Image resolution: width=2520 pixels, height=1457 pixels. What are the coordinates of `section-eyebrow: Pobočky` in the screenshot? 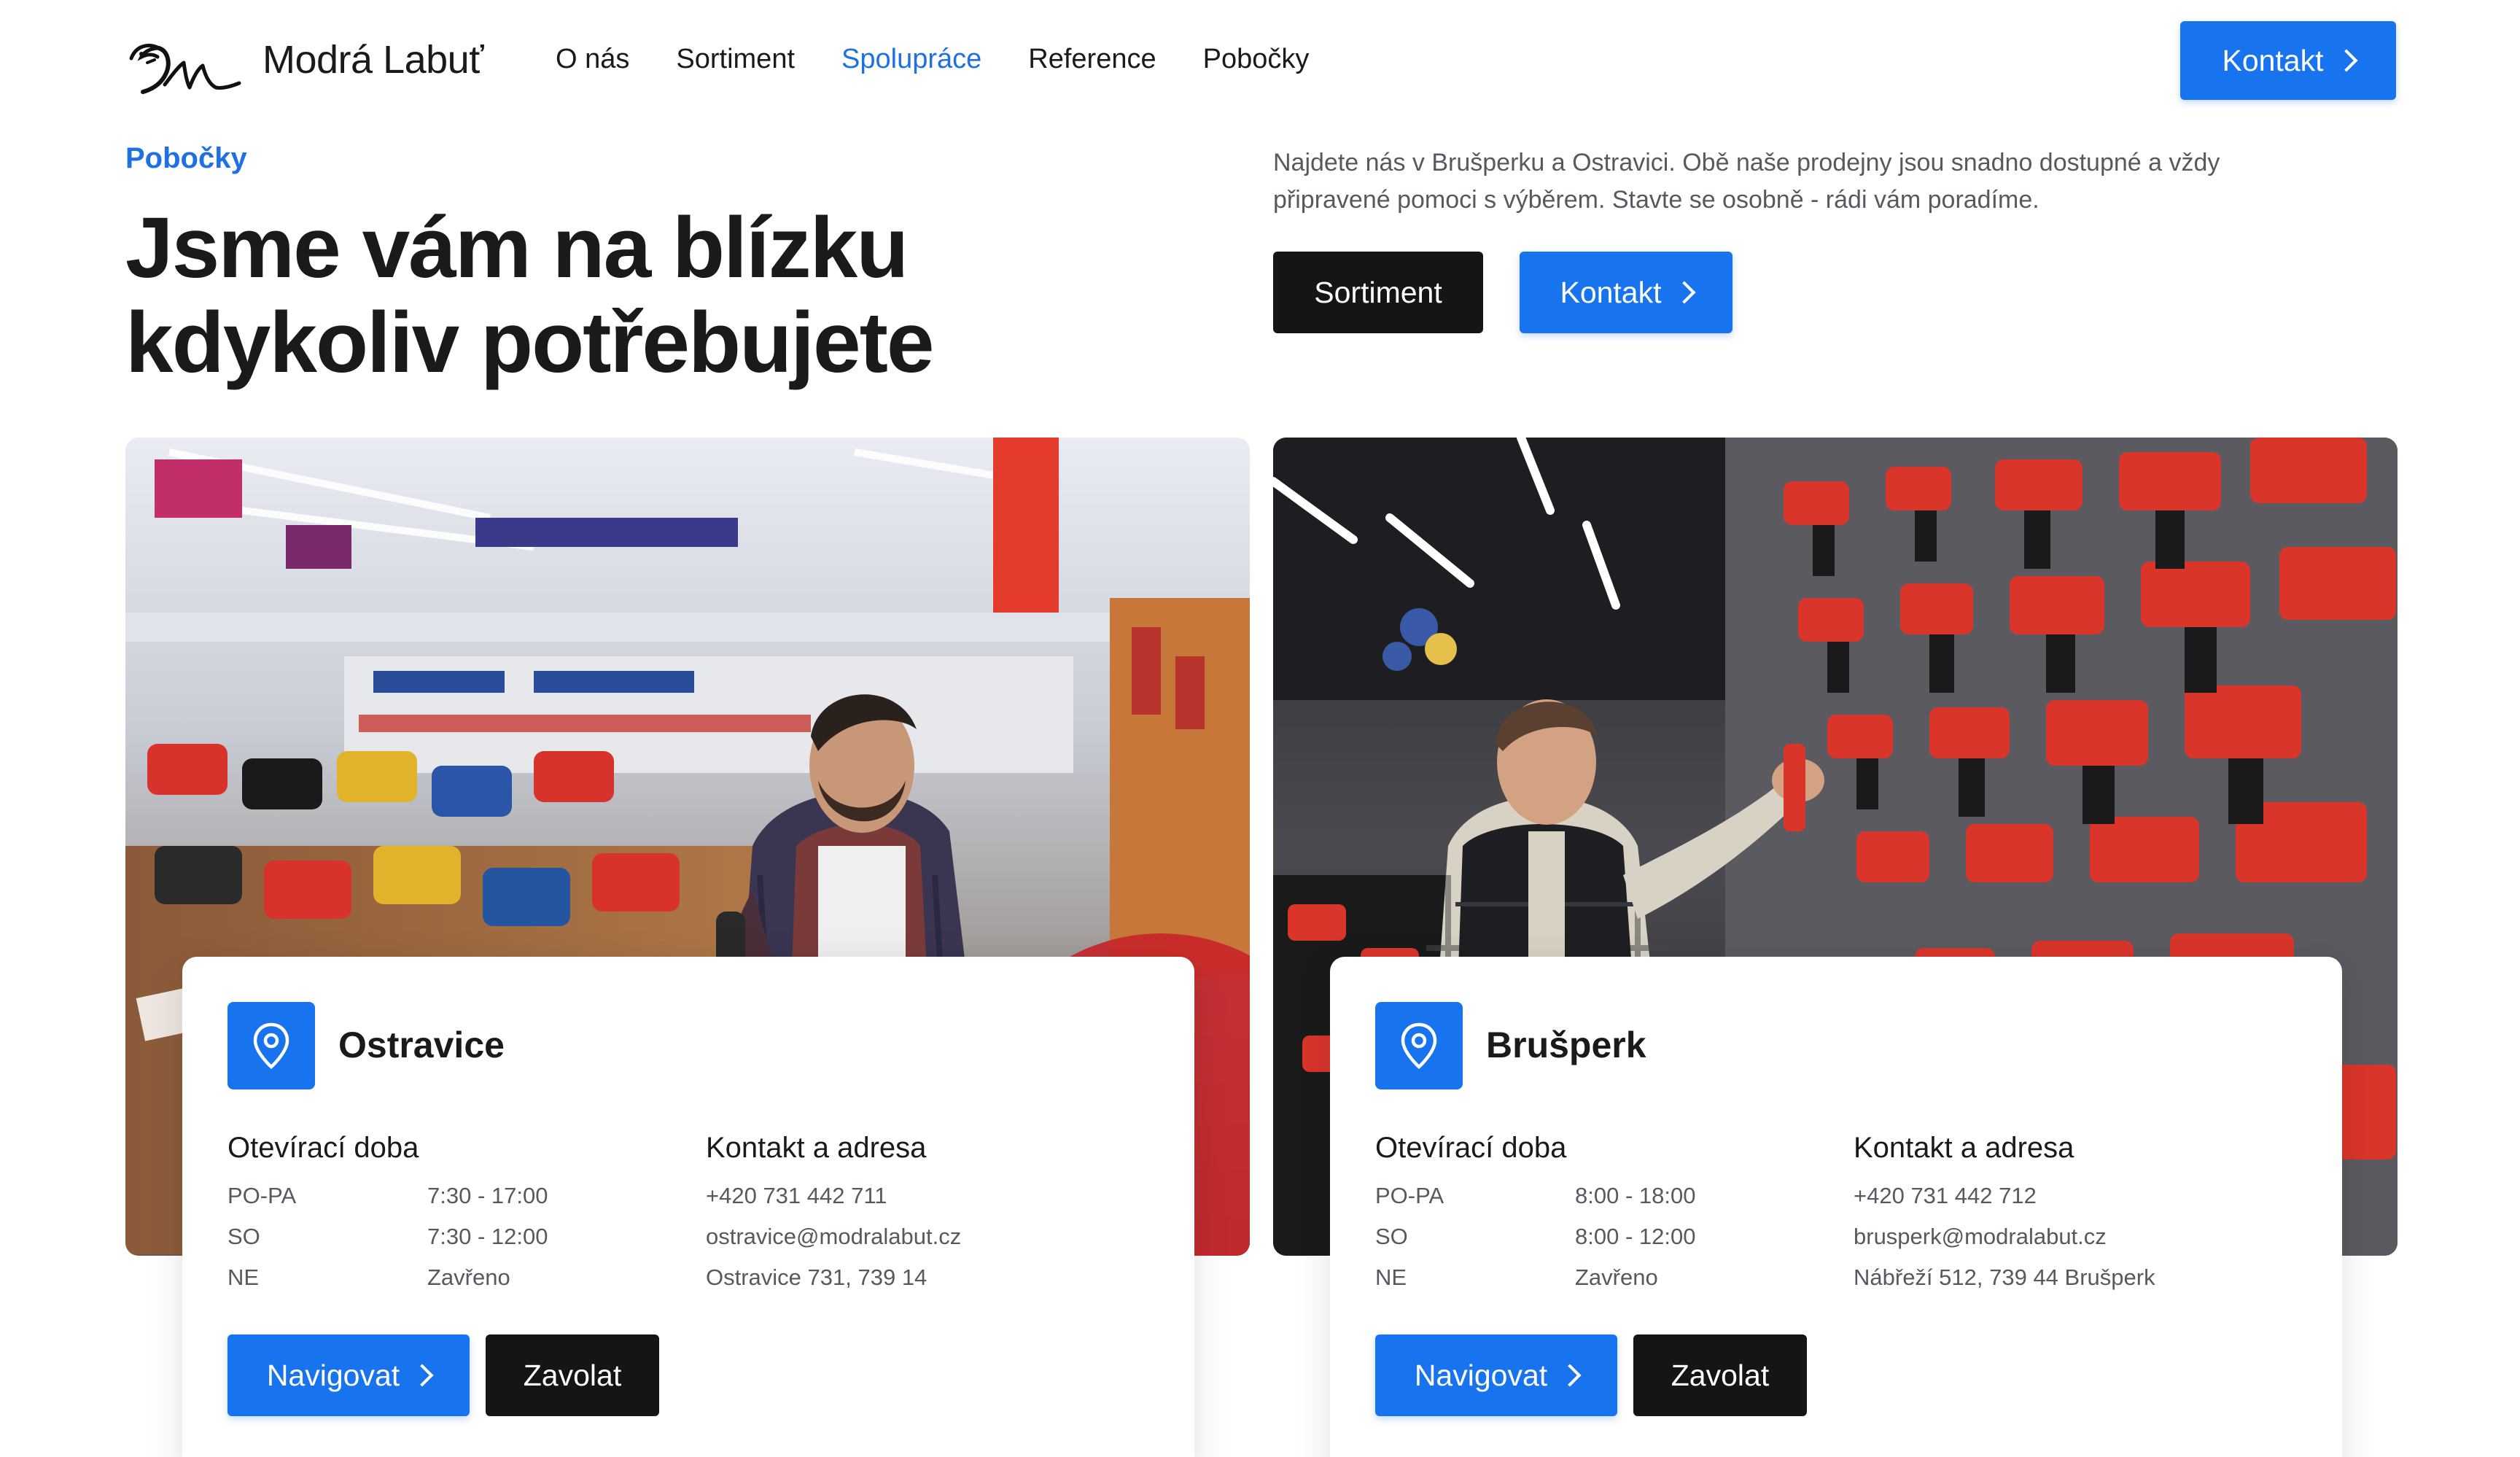 It's located at (186, 158).